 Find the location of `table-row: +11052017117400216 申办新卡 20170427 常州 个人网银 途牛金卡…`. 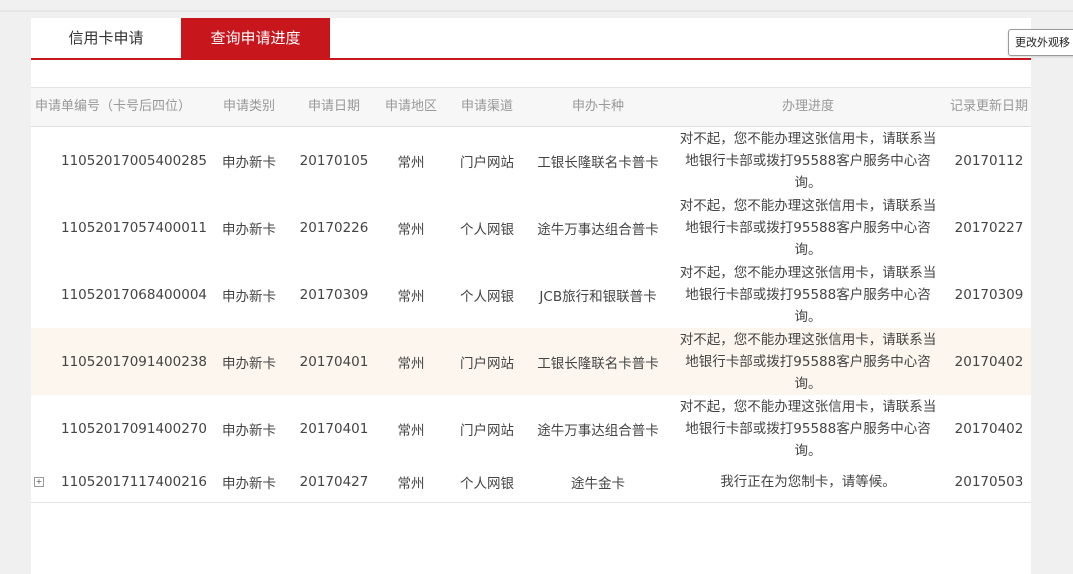

table-row: +11052017117400216 申办新卡 20170427 常州 个人网银 途牛金卡… is located at coordinates (531, 482).